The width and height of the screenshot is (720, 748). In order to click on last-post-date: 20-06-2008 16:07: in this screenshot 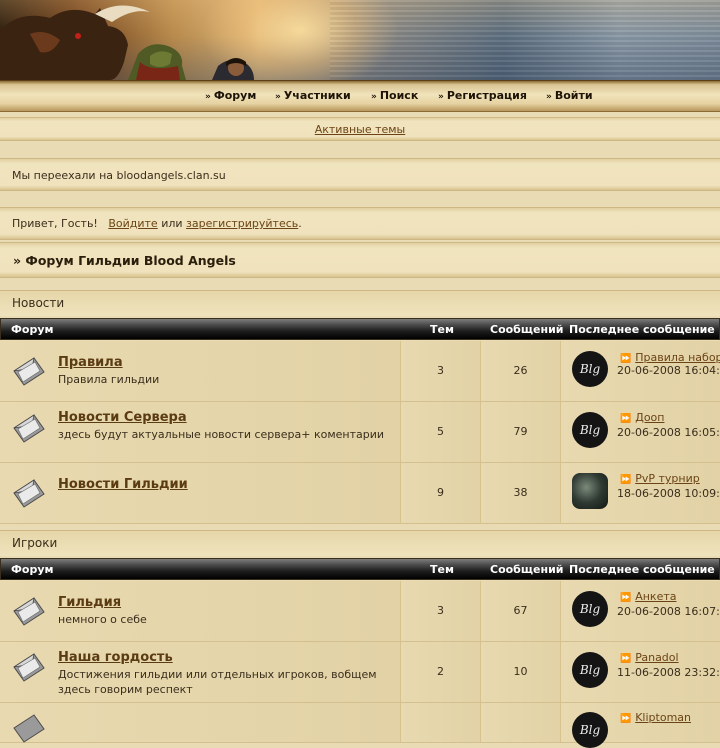, I will do `click(668, 611)`.